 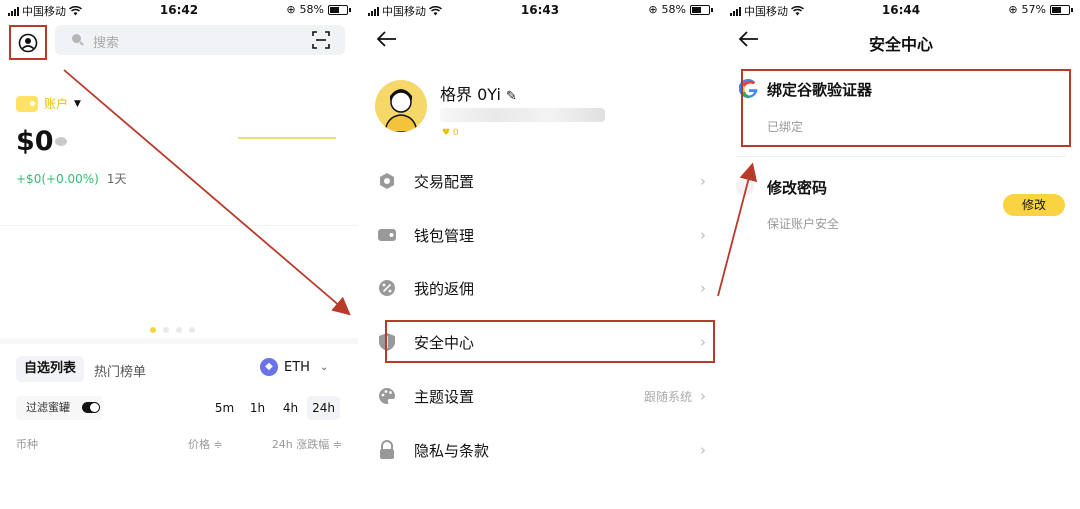 I want to click on hexagon-icon, so click(x=387, y=181).